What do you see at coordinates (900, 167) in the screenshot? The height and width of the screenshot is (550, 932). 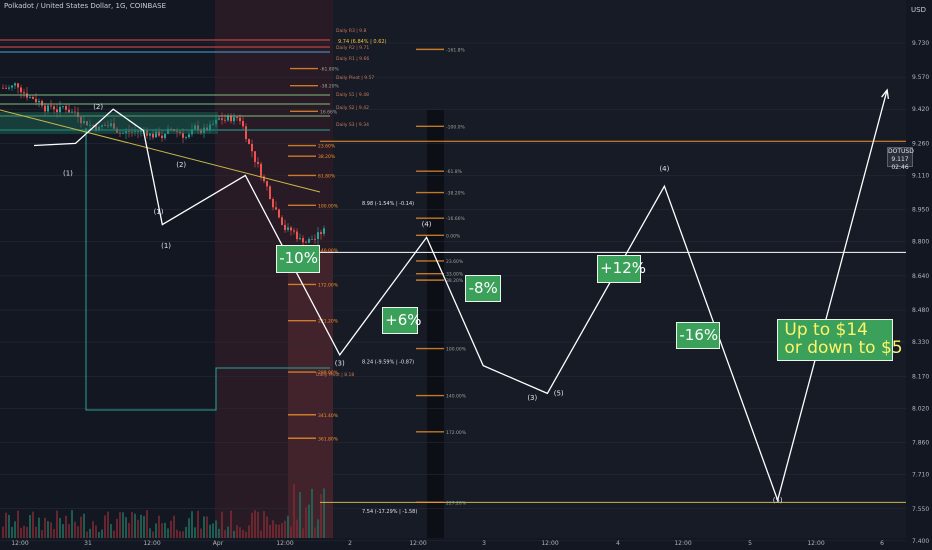 I see `price-tag-timer: 02:46` at bounding box center [900, 167].